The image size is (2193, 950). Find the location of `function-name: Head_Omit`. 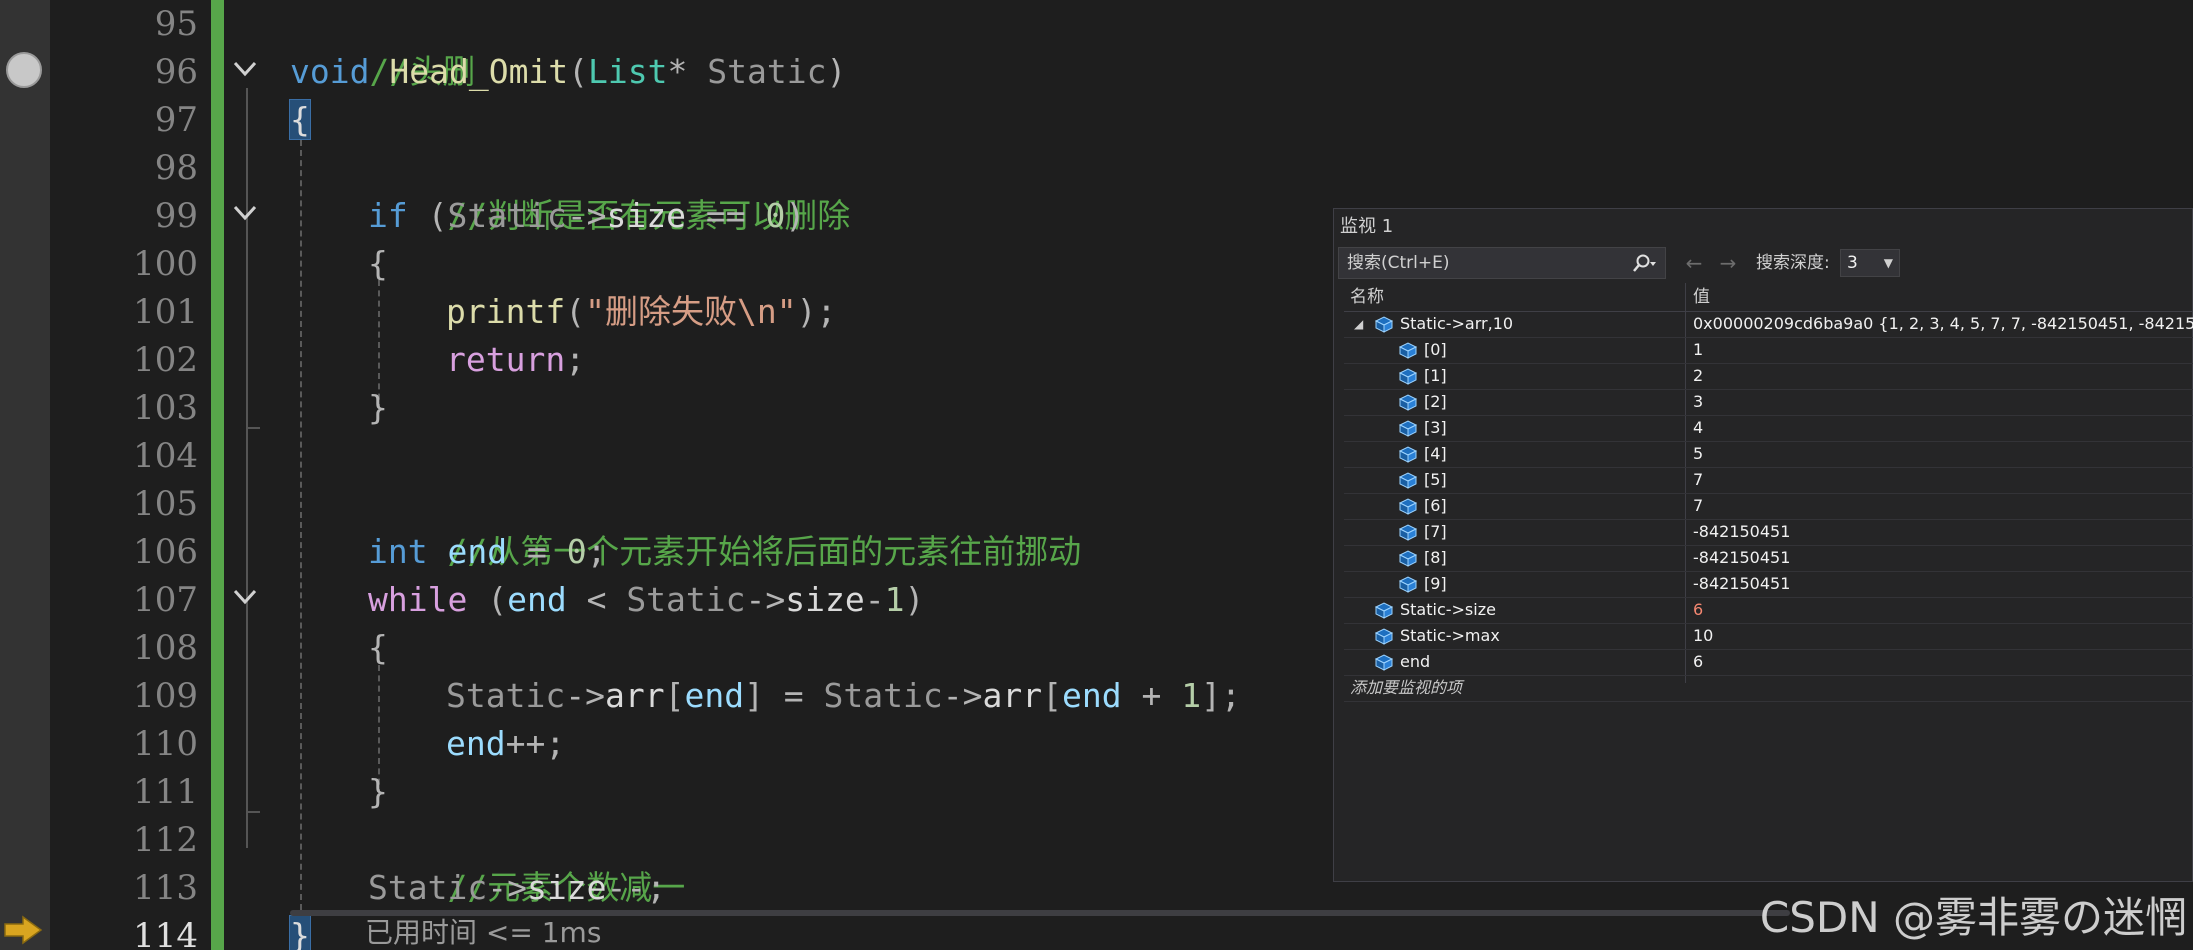

function-name: Head_Omit is located at coordinates (479, 71).